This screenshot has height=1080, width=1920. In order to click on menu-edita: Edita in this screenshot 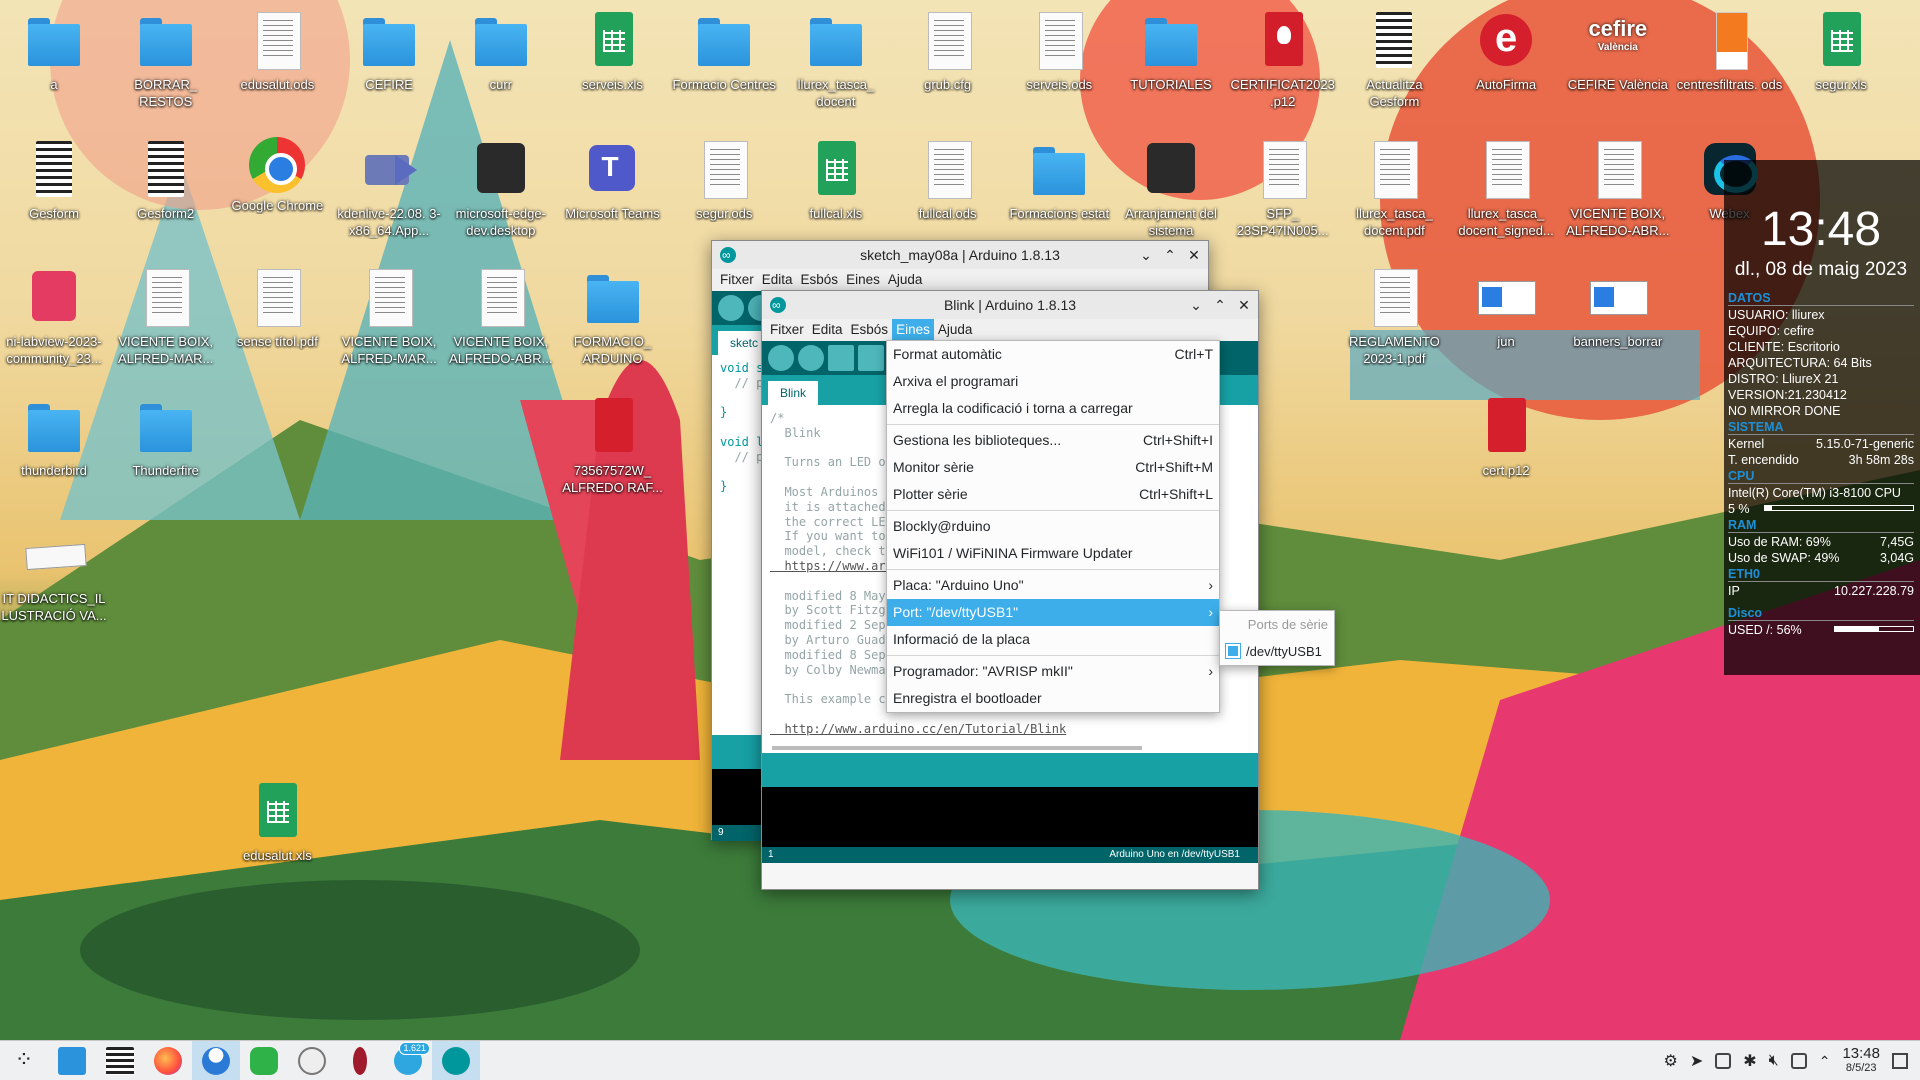, I will do `click(827, 330)`.